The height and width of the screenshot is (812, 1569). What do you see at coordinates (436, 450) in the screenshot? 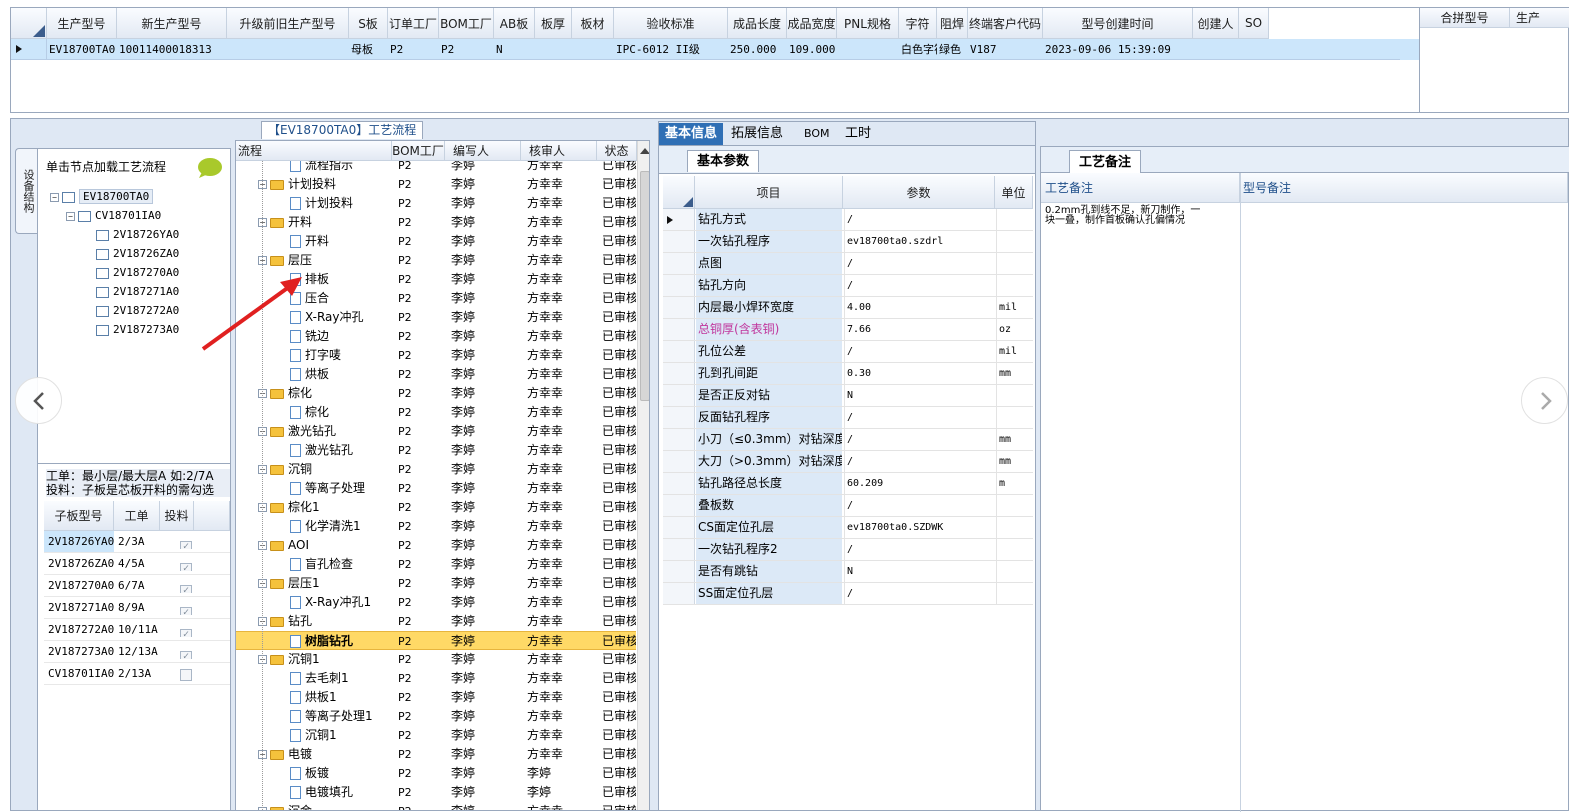
I see `flow-row: 激光钻孔 P2 李婷 方幸幸 已审核` at bounding box center [436, 450].